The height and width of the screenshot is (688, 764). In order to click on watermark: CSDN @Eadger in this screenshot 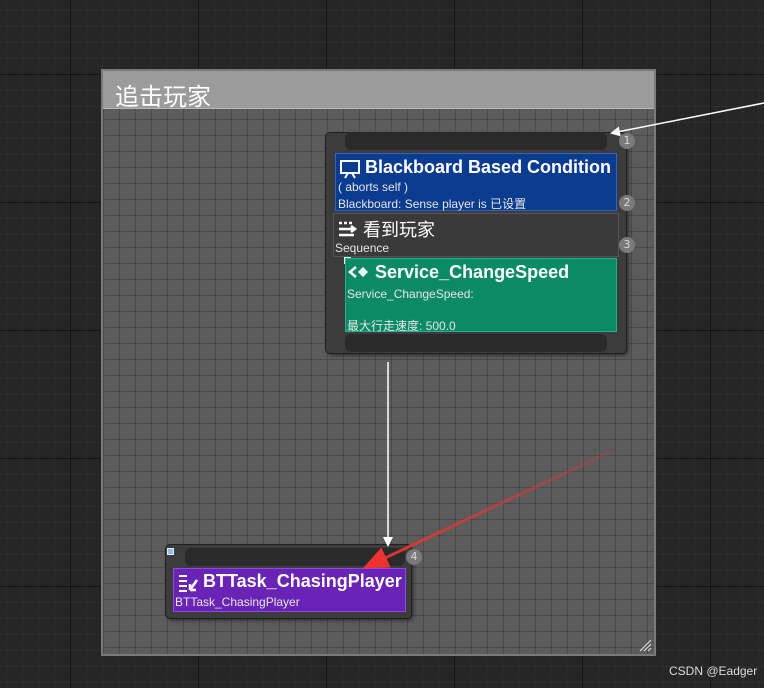, I will do `click(713, 671)`.